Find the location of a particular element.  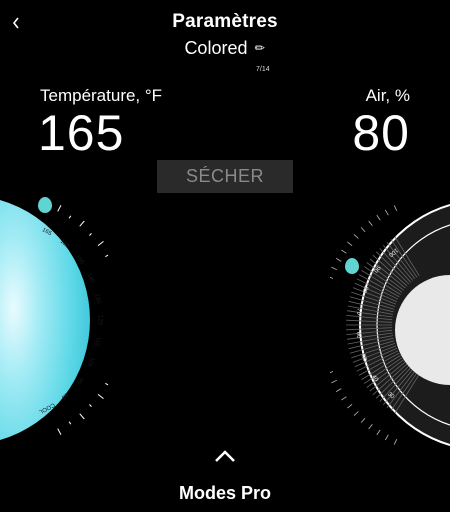

expand-button is located at coordinates (225, 456).